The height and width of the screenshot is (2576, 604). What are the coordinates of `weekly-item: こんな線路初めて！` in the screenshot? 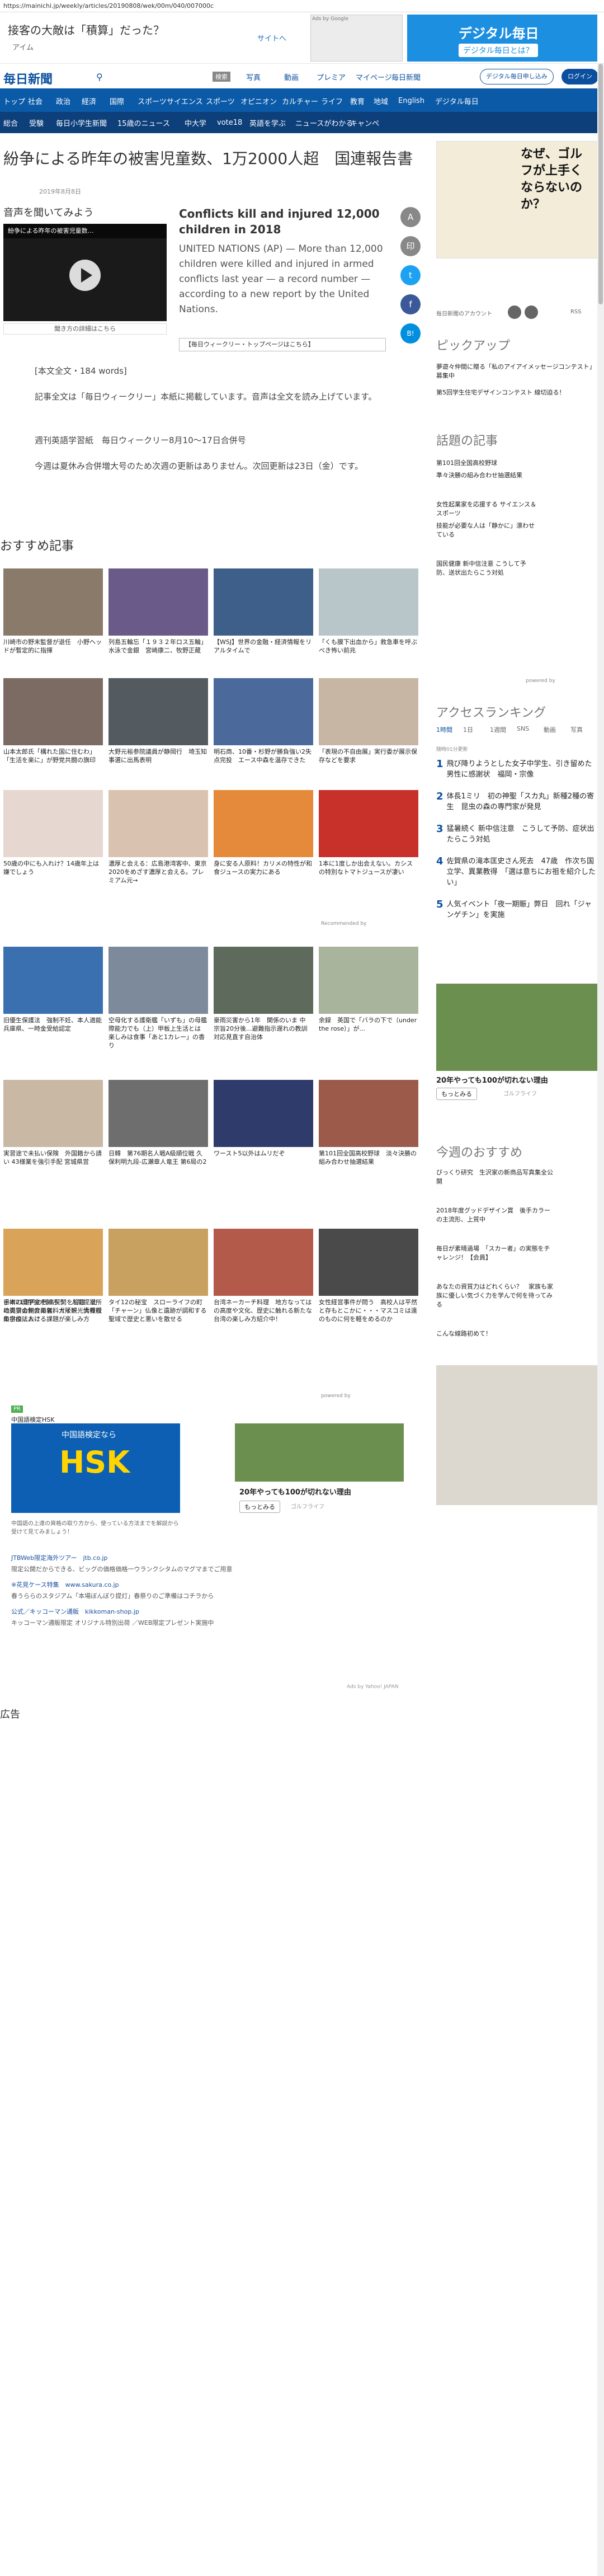 It's located at (495, 1333).